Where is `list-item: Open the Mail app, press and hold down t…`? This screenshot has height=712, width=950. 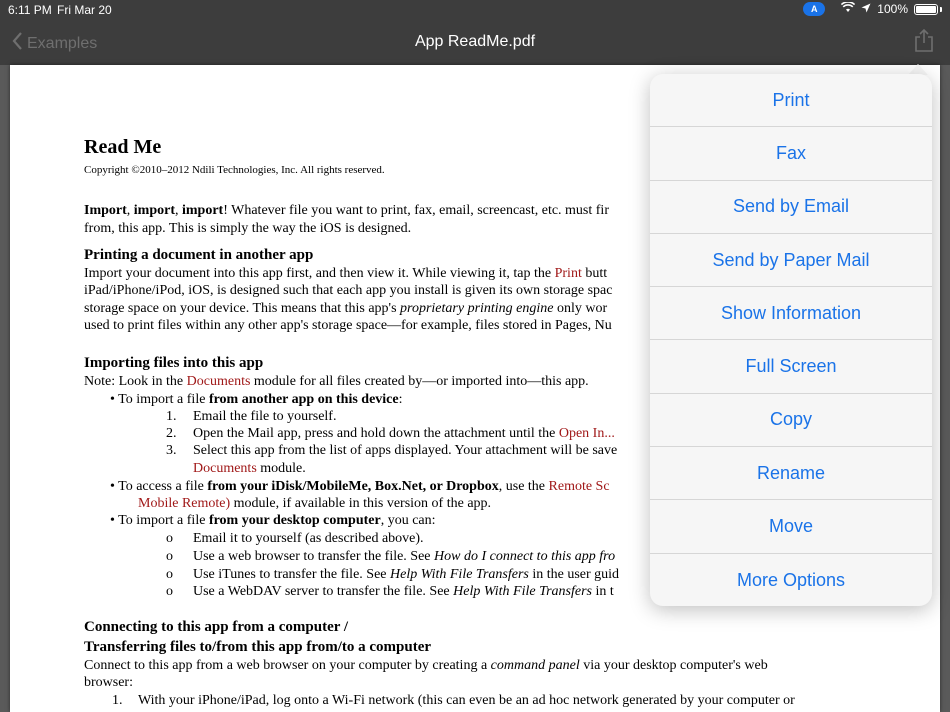 list-item: Open the Mail app, press and hold down t… is located at coordinates (404, 434).